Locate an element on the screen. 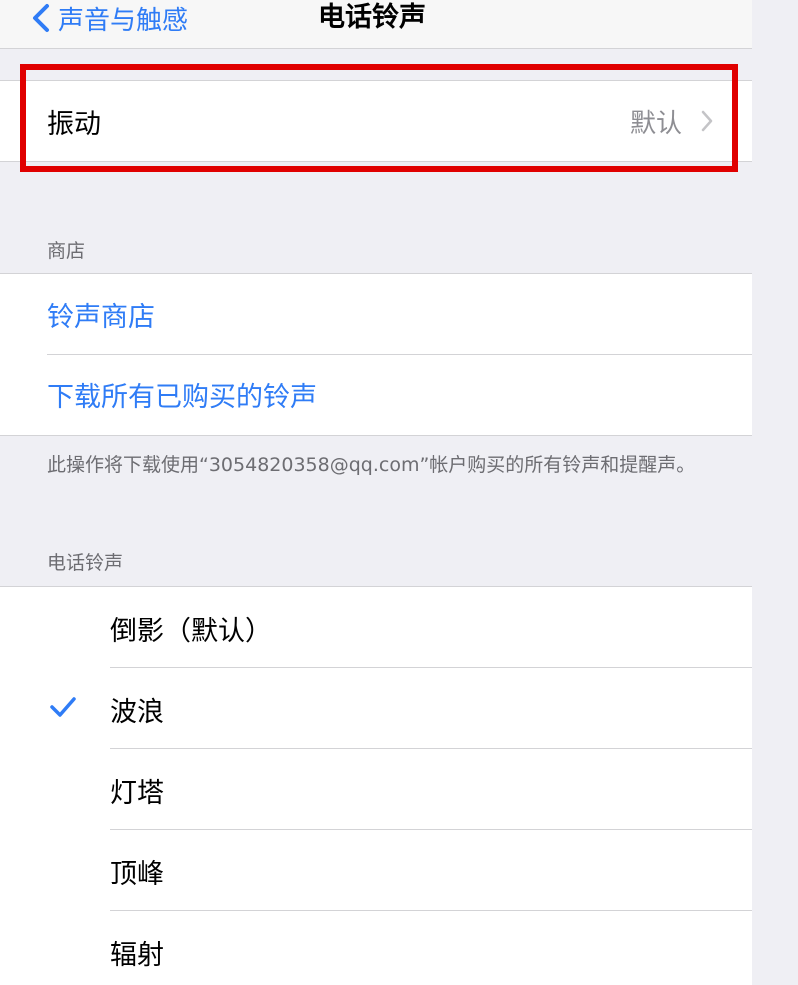 This screenshot has height=985, width=798. ringtone-label: 倒影（默认） is located at coordinates (191, 631).